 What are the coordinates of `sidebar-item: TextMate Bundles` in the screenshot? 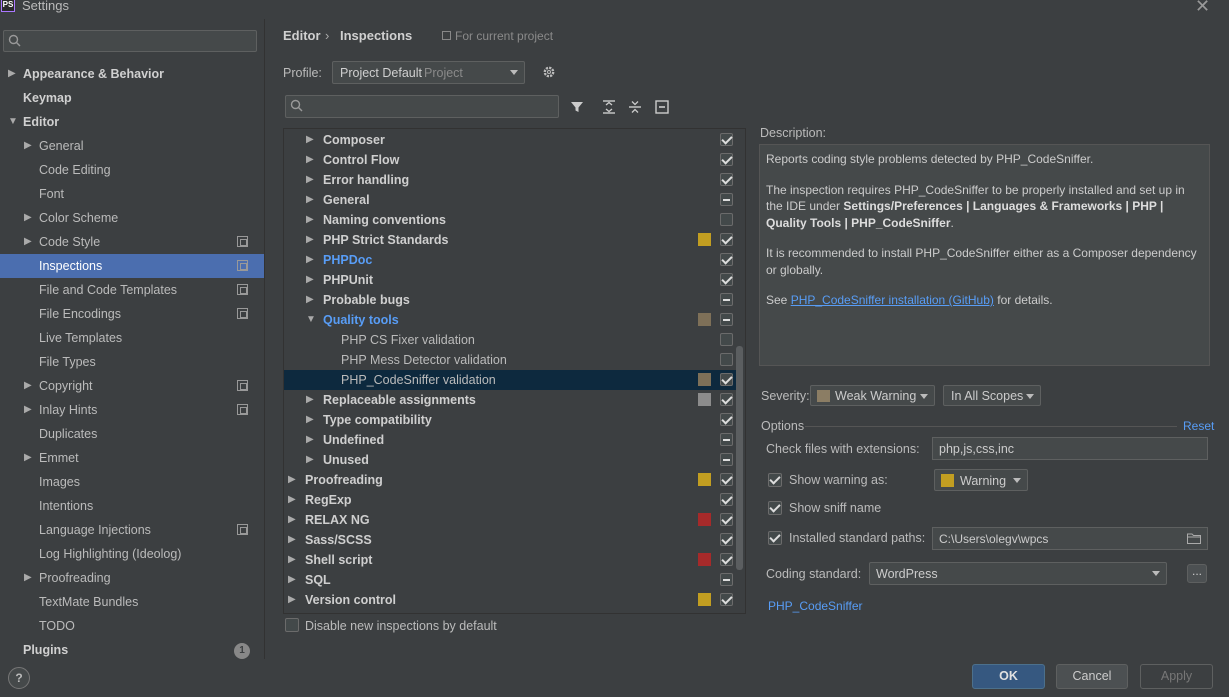 It's located at (132, 602).